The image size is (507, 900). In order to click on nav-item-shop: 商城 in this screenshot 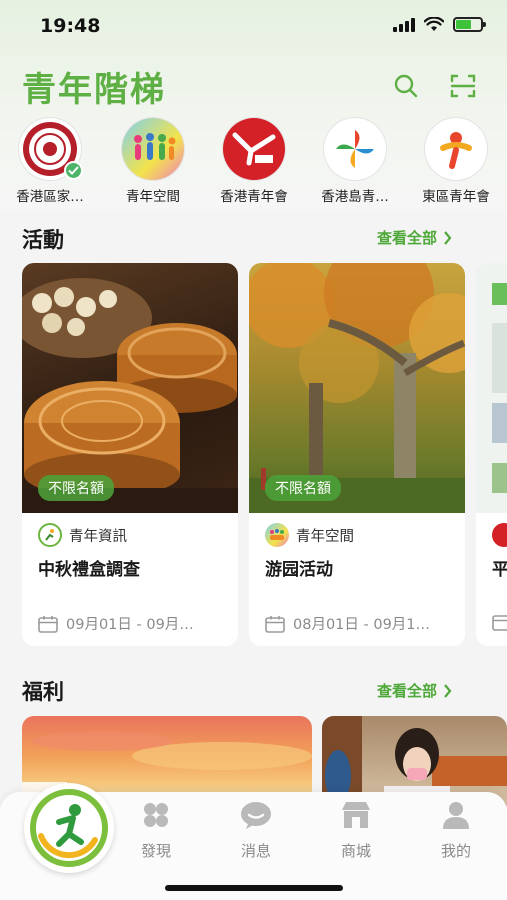, I will do `click(356, 830)`.